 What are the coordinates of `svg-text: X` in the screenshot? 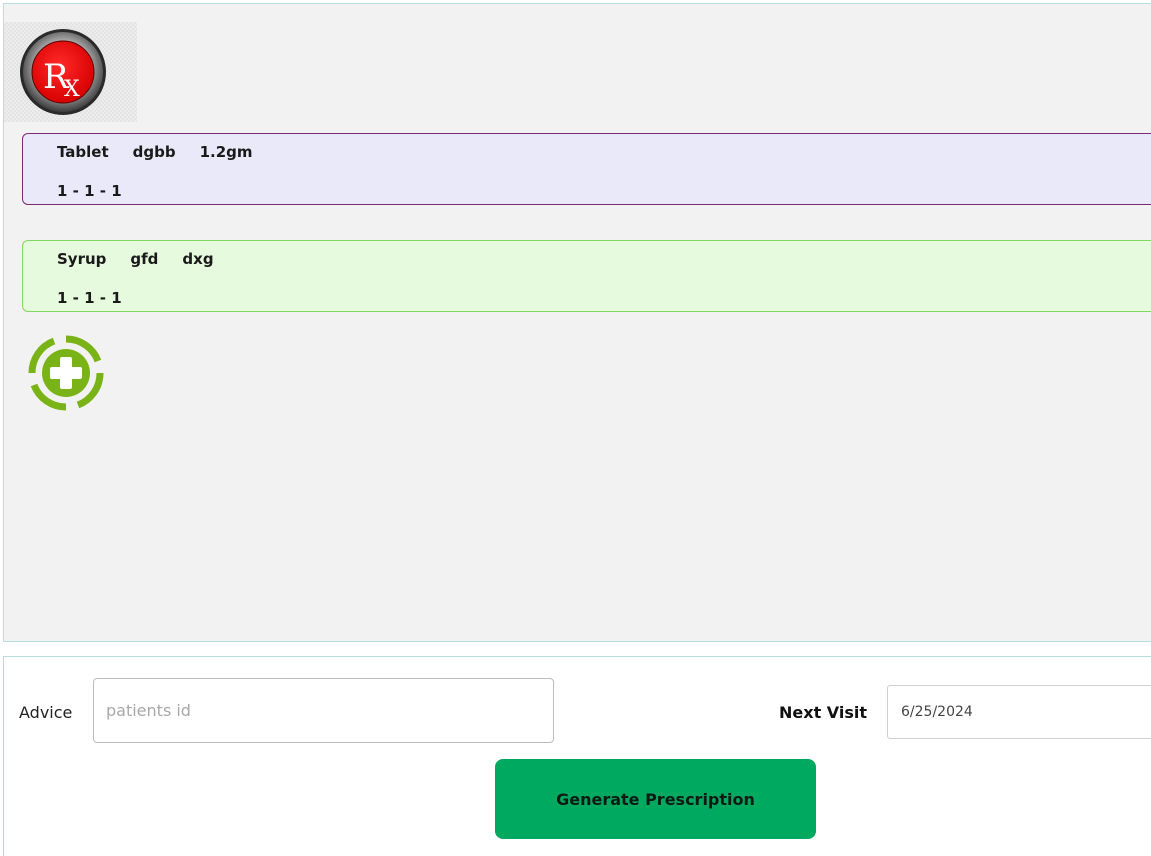 It's located at (72, 89).